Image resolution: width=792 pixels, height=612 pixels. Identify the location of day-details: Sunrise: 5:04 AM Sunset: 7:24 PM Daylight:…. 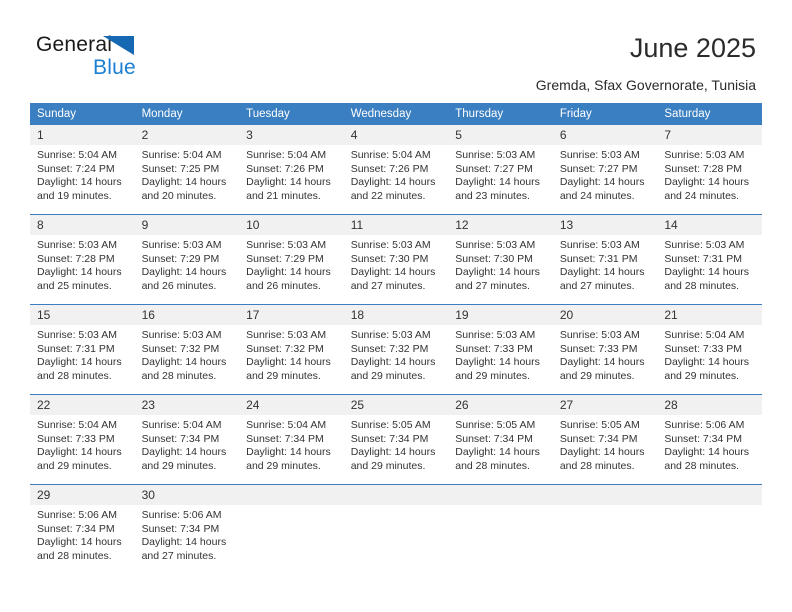
(82, 174).